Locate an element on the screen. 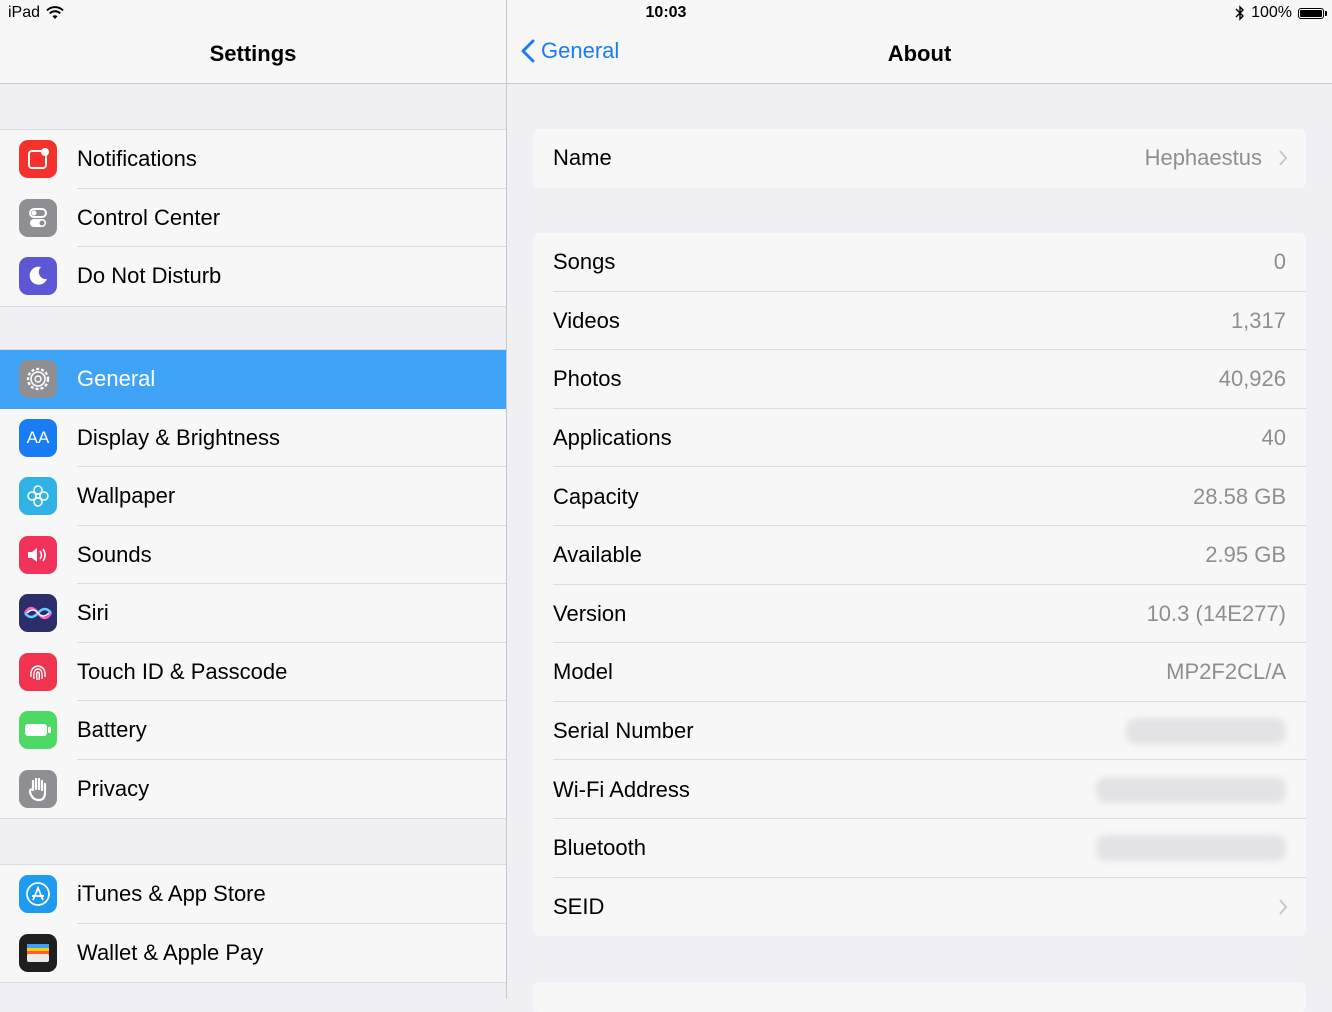  seid-label: SEID is located at coordinates (579, 906).